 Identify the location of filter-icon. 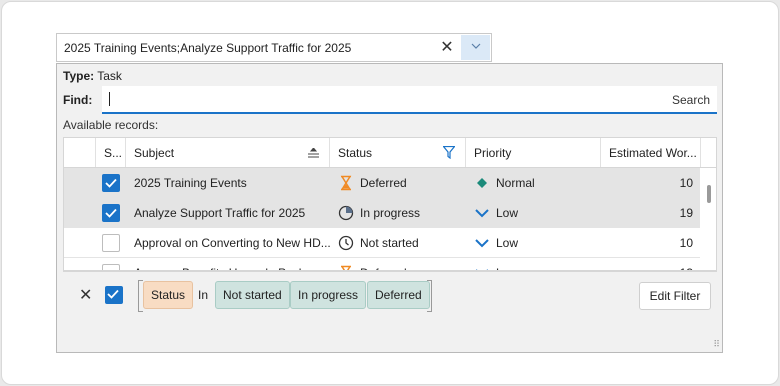
(449, 152).